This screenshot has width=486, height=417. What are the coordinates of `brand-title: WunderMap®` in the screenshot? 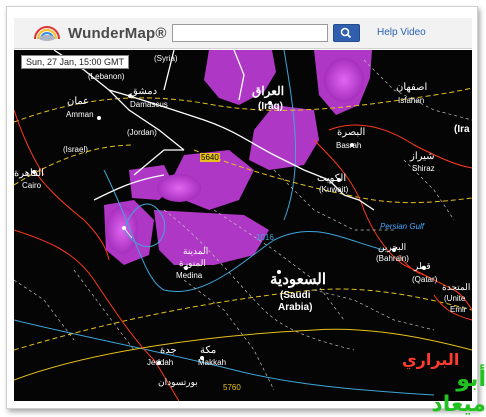 It's located at (117, 33).